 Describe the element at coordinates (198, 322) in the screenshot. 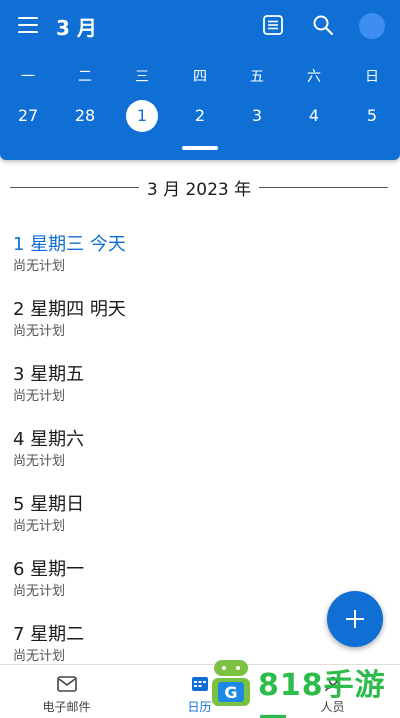

I see `agenda-day-item: 2 星期四 明天 尚无计划` at that location.